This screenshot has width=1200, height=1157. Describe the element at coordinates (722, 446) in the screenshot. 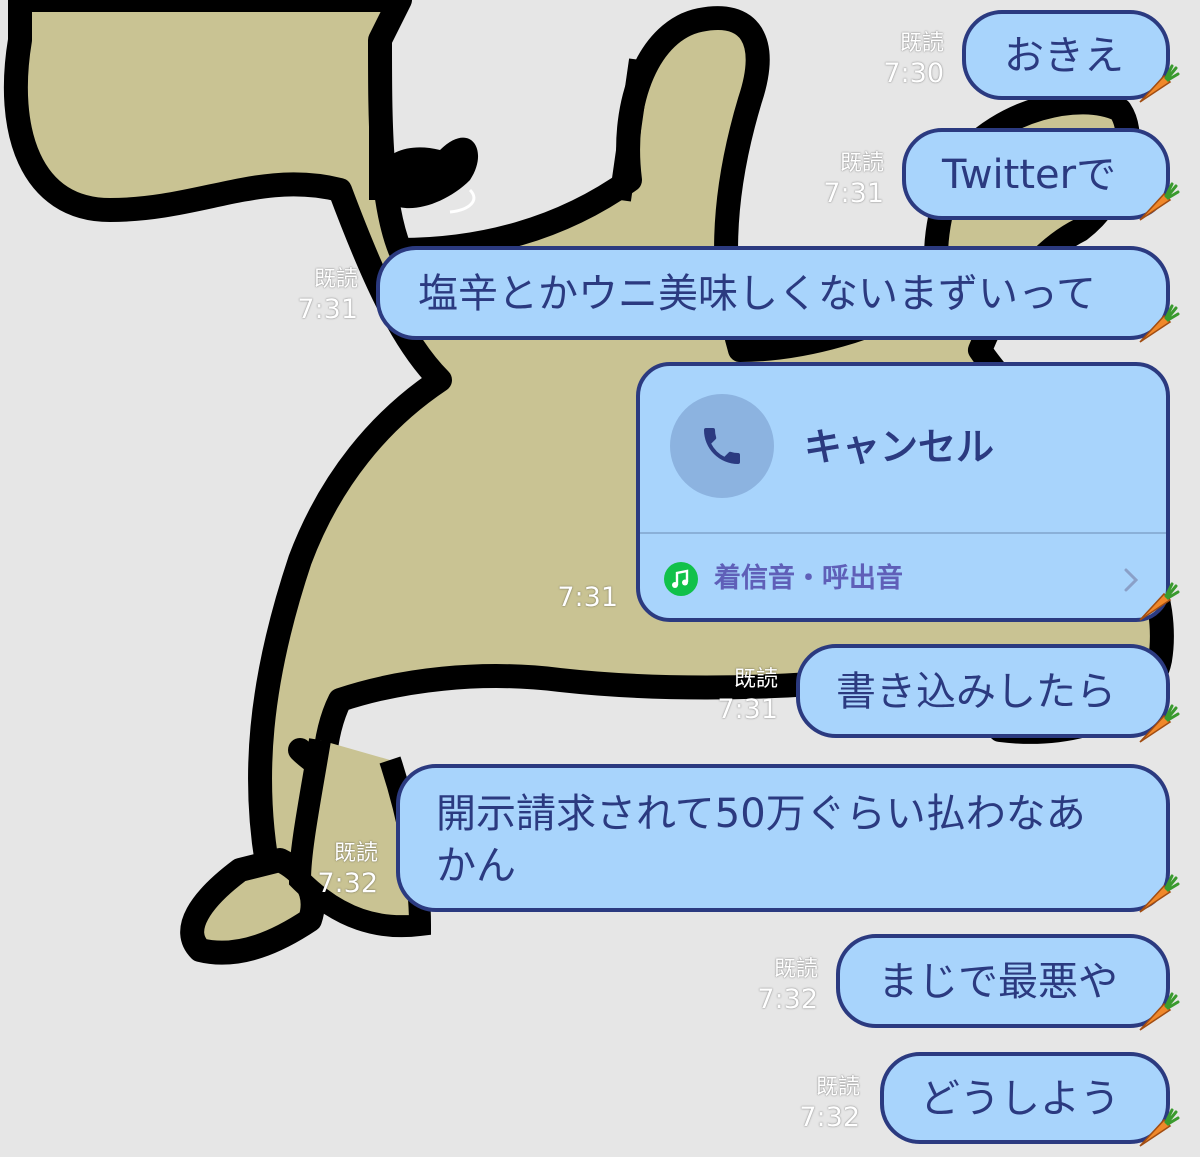

I see `phone-icon` at that location.